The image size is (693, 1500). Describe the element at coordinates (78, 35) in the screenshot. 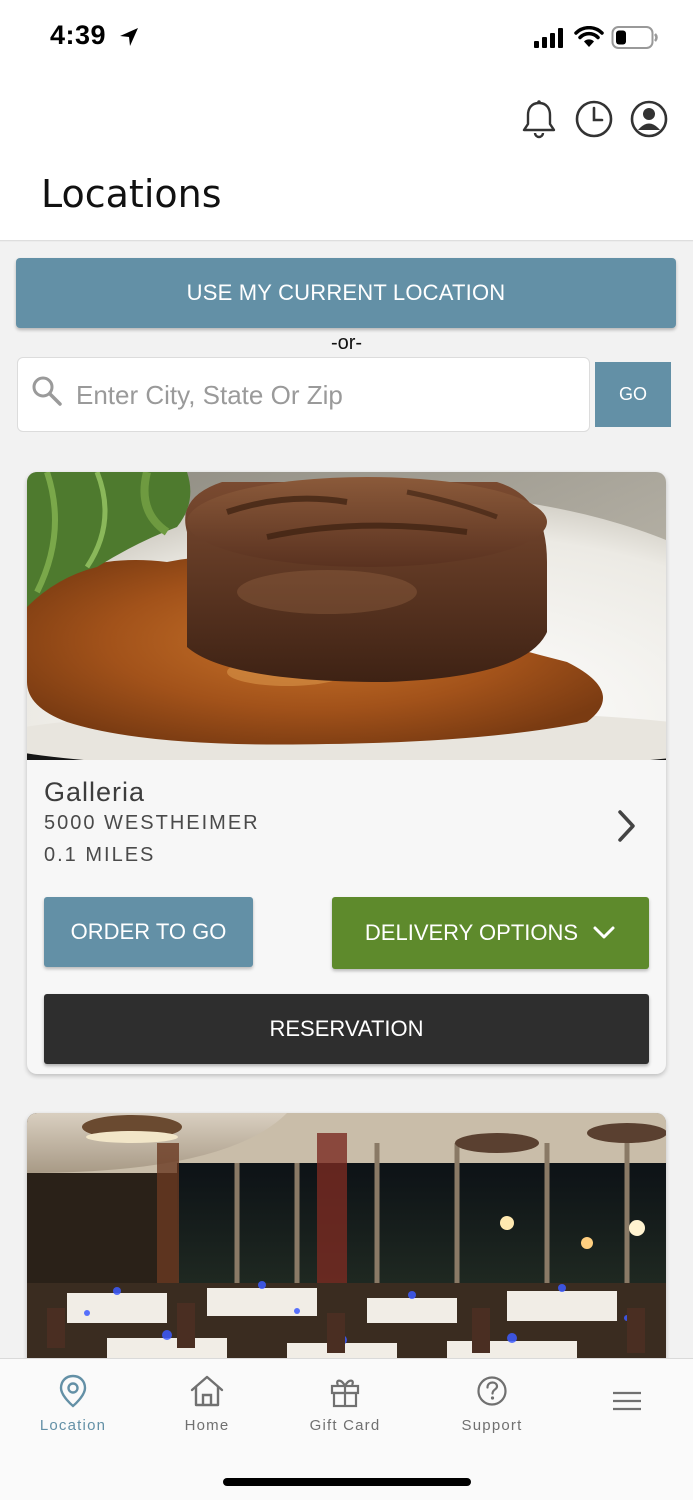

I see `status-time: 4:39` at that location.